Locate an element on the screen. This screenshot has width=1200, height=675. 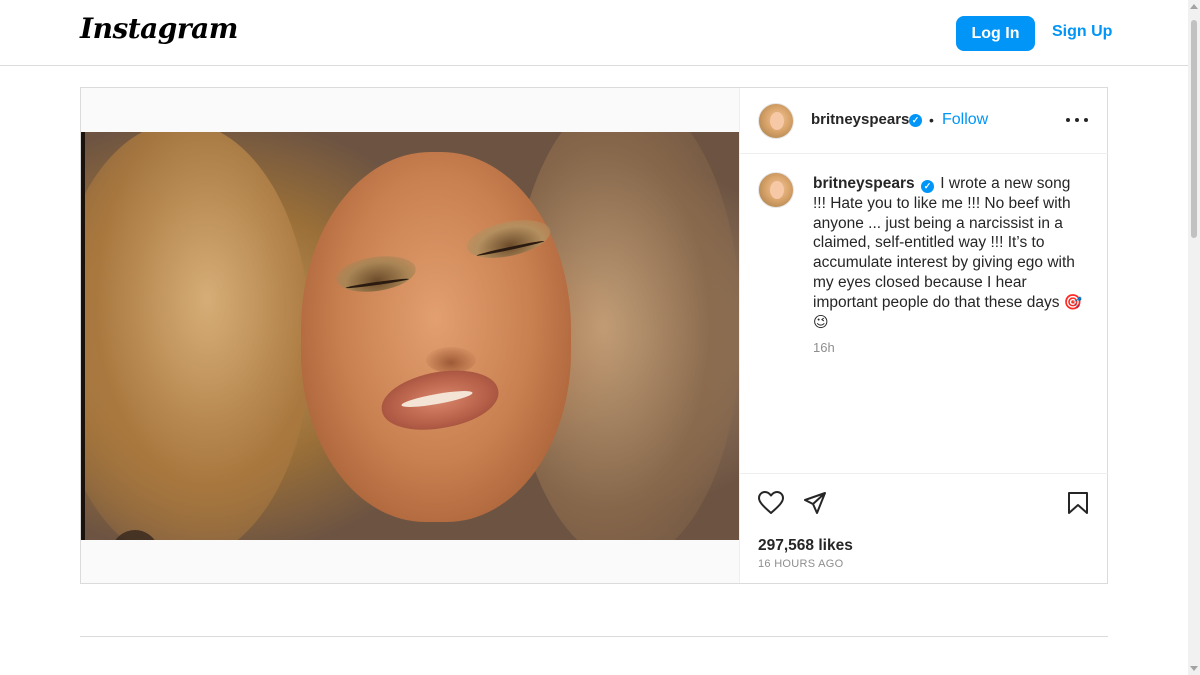
post-header: britneyspears ✓ • Follow is located at coordinates (924, 121).